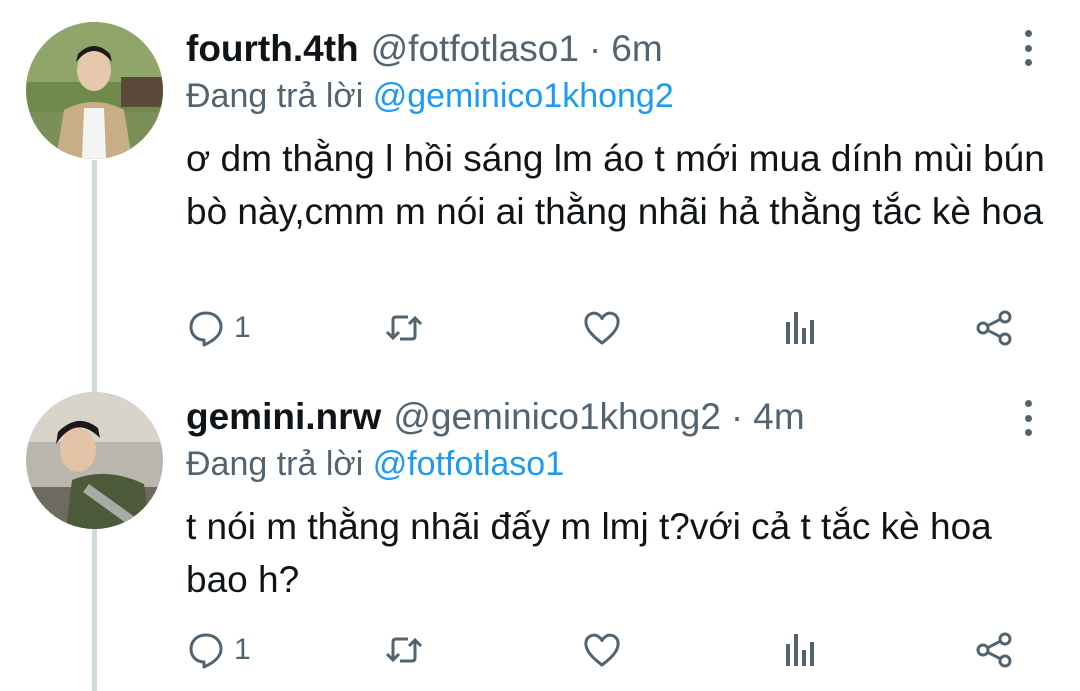 Image resolution: width=1080 pixels, height=691 pixels. What do you see at coordinates (475, 49) in the screenshot?
I see `user-handle: @fotfotlaso1` at bounding box center [475, 49].